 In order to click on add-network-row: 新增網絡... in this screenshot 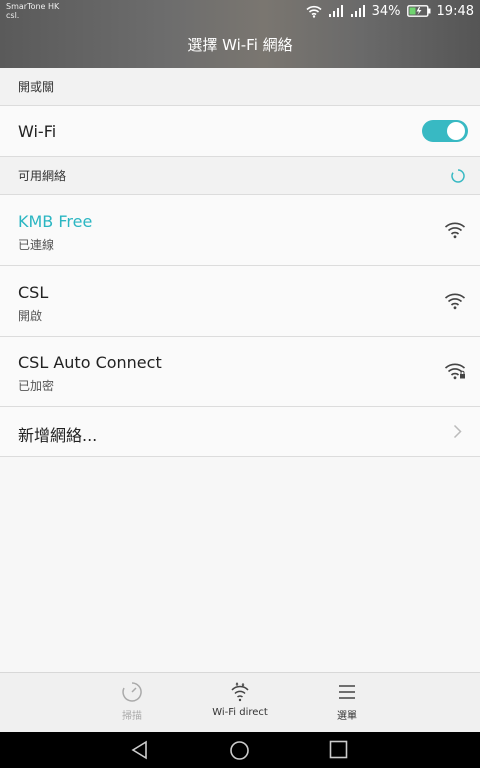, I will do `click(240, 432)`.